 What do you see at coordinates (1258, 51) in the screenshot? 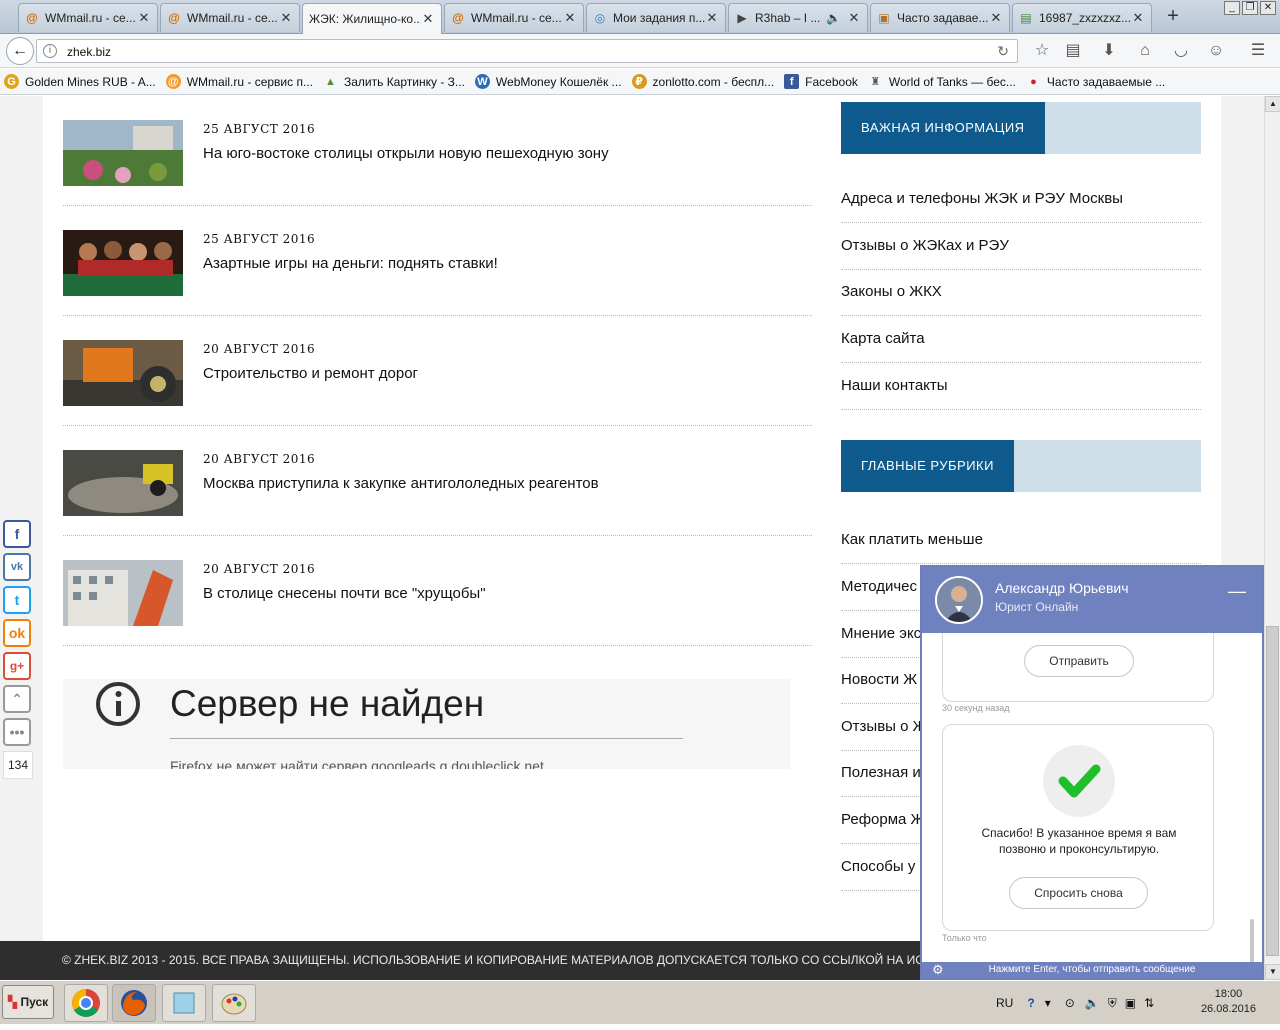
I see `menu-hamburger-icon: ☰` at bounding box center [1258, 51].